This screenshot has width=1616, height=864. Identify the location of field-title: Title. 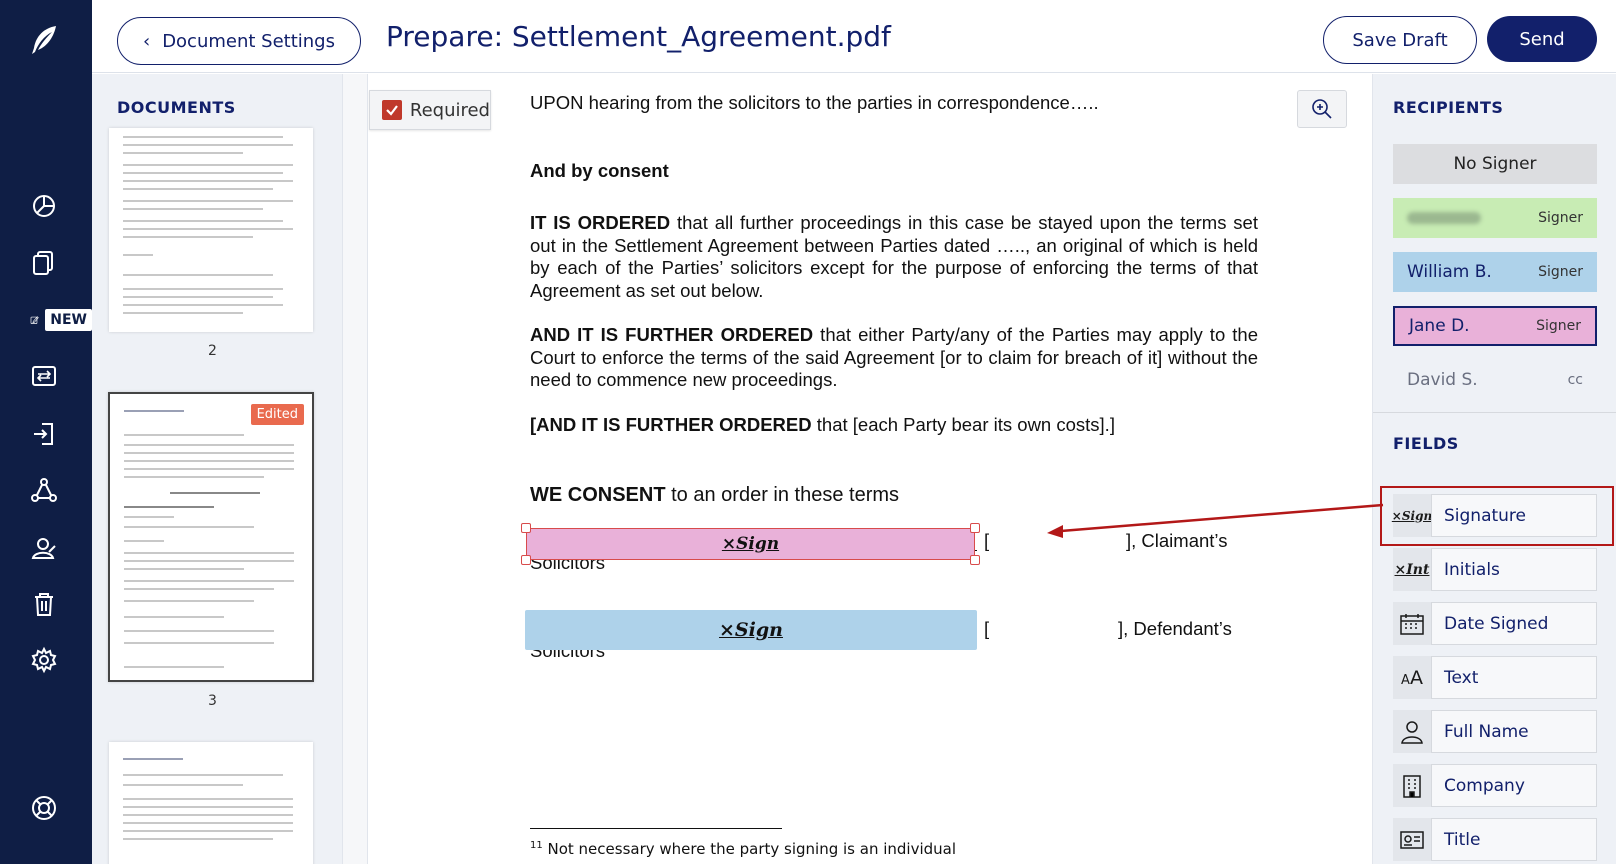
(1495, 839).